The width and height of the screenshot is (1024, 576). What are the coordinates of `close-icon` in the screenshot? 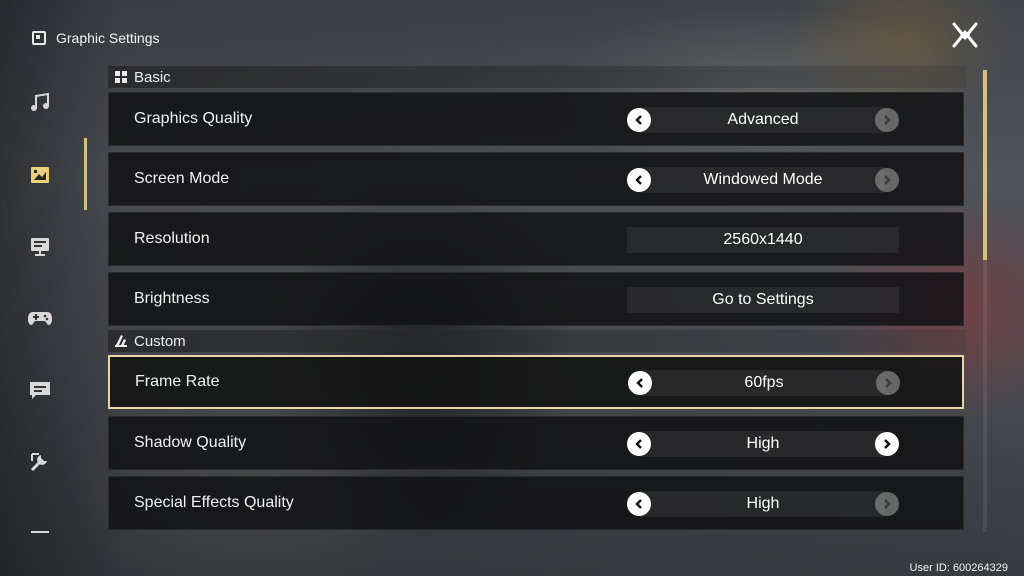 It's located at (965, 35).